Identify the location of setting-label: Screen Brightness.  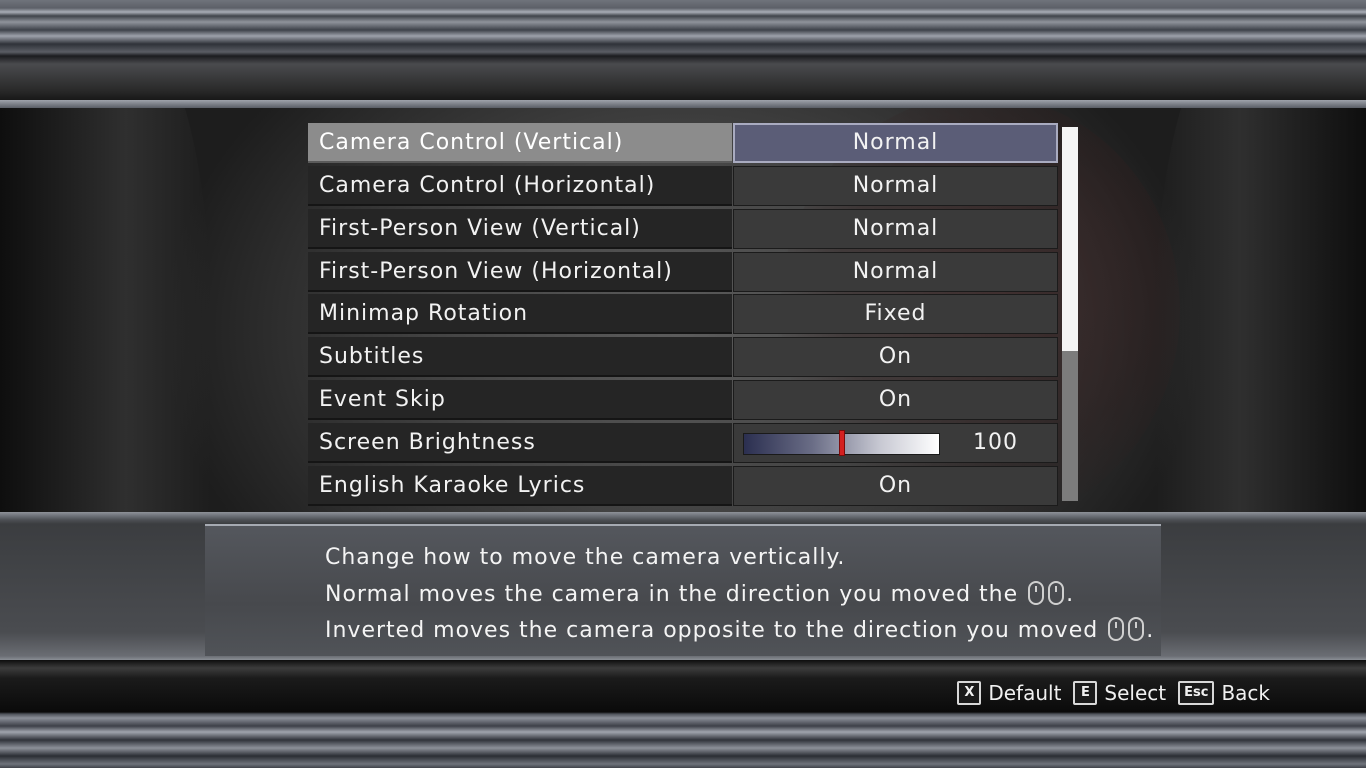
(520, 443).